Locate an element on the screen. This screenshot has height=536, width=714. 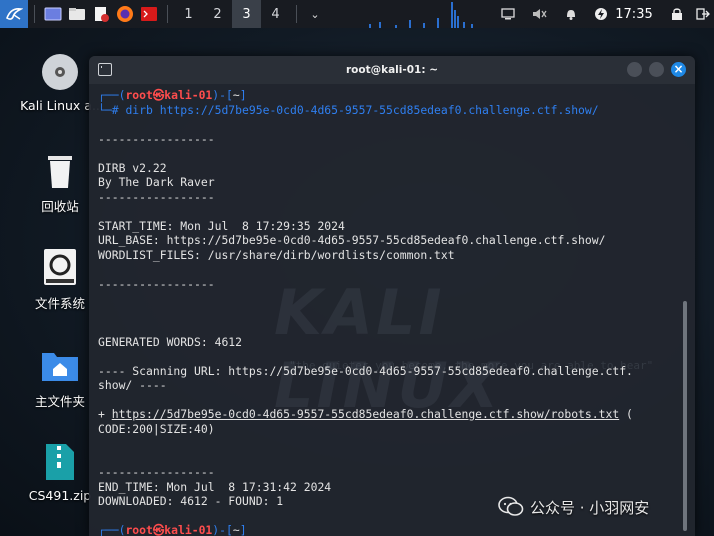
show-desktop-button is located at coordinates (53, 14).